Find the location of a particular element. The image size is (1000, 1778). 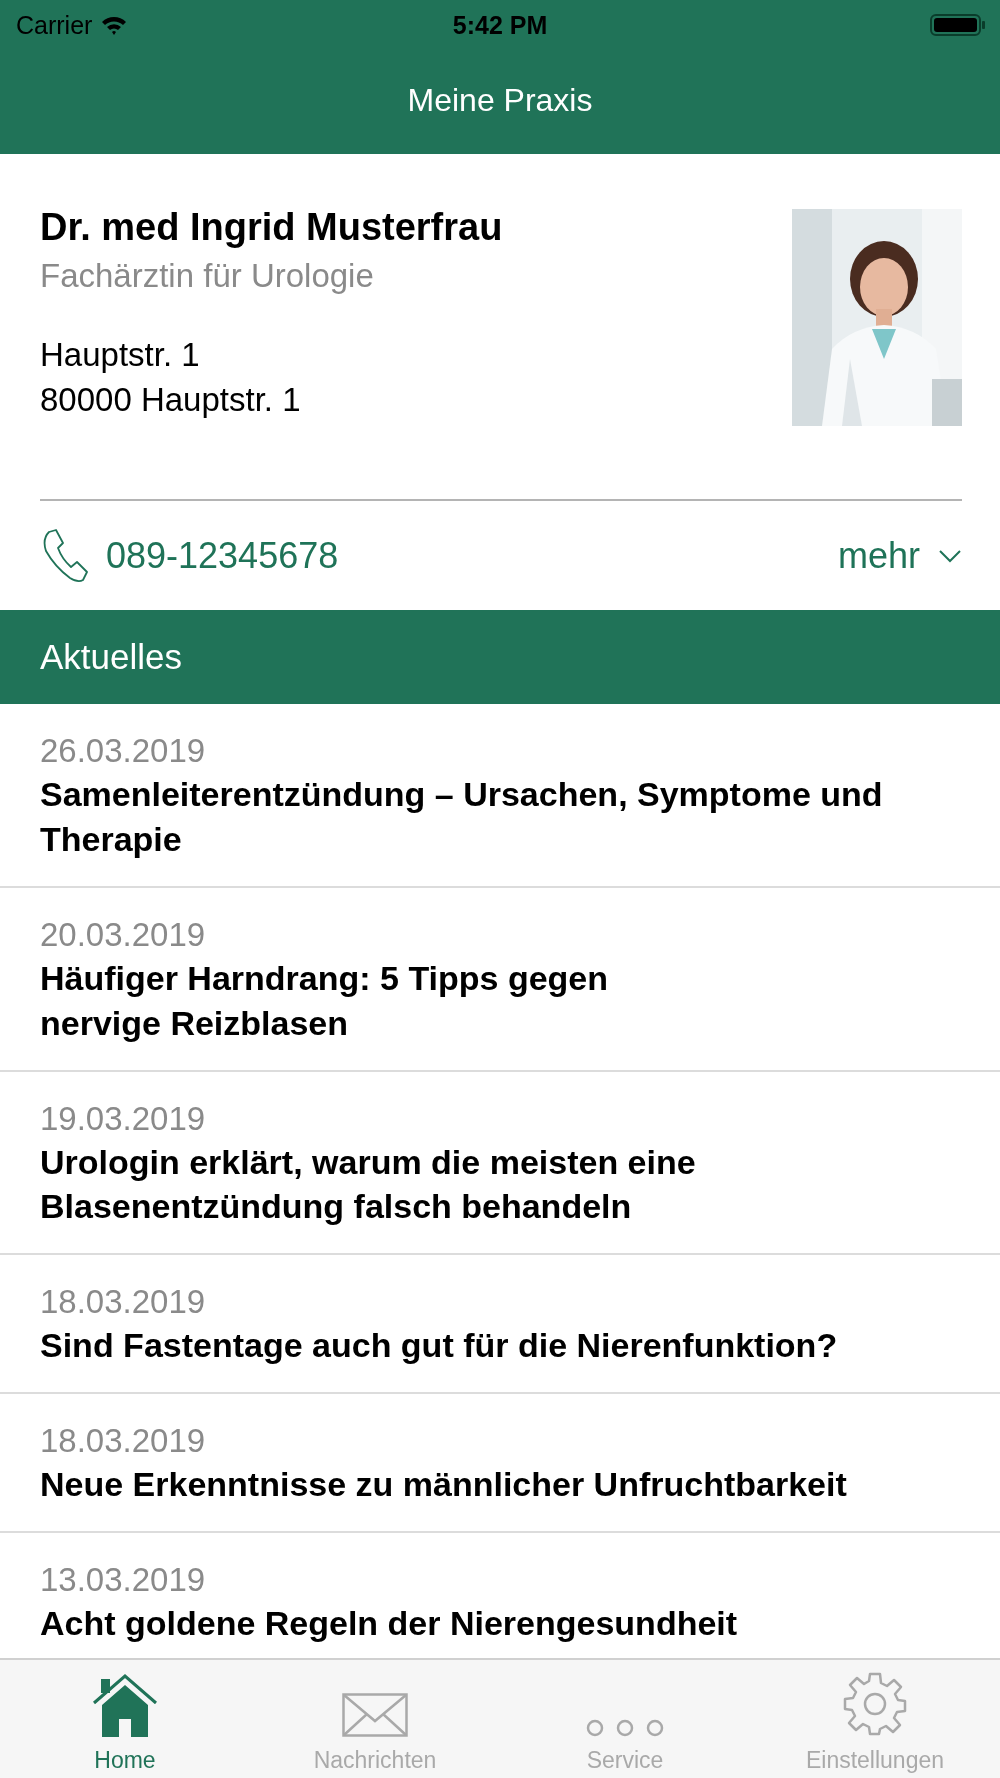

phone-link: 089-12345678 is located at coordinates (189, 555).